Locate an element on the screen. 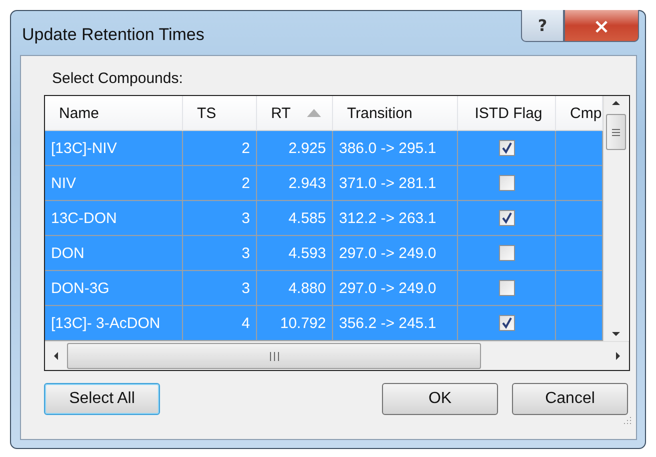 The height and width of the screenshot is (457, 656). table-cell: 4.585 is located at coordinates (295, 218).